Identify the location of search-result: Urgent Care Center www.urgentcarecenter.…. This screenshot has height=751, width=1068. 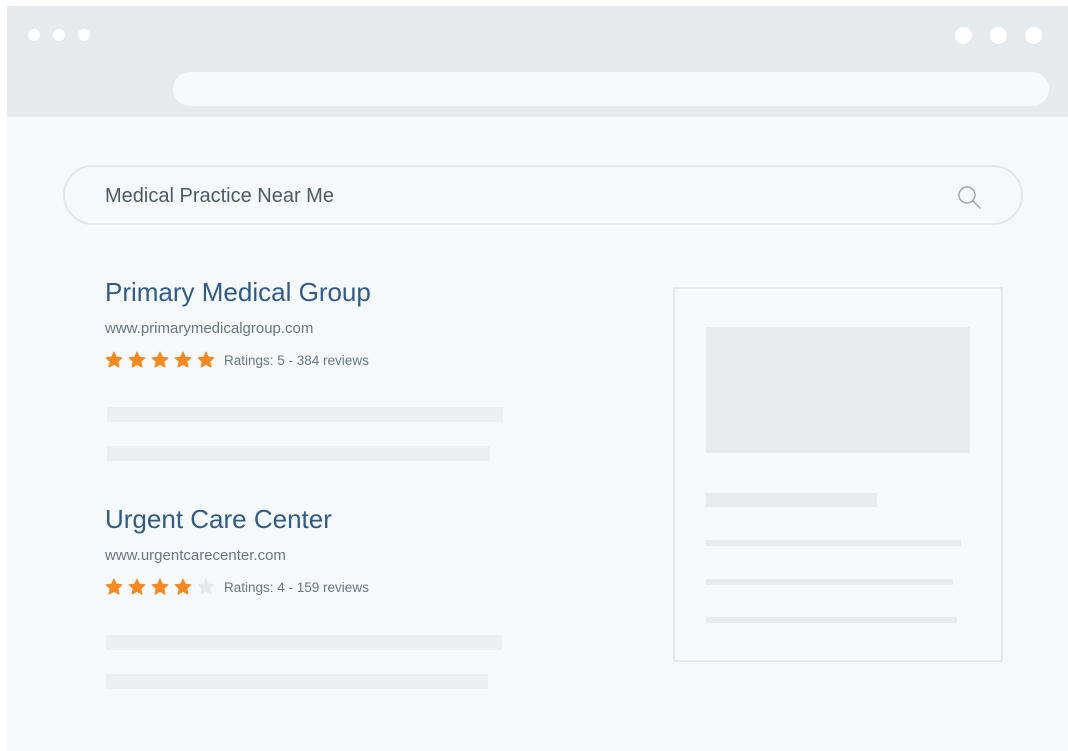
(315, 550).